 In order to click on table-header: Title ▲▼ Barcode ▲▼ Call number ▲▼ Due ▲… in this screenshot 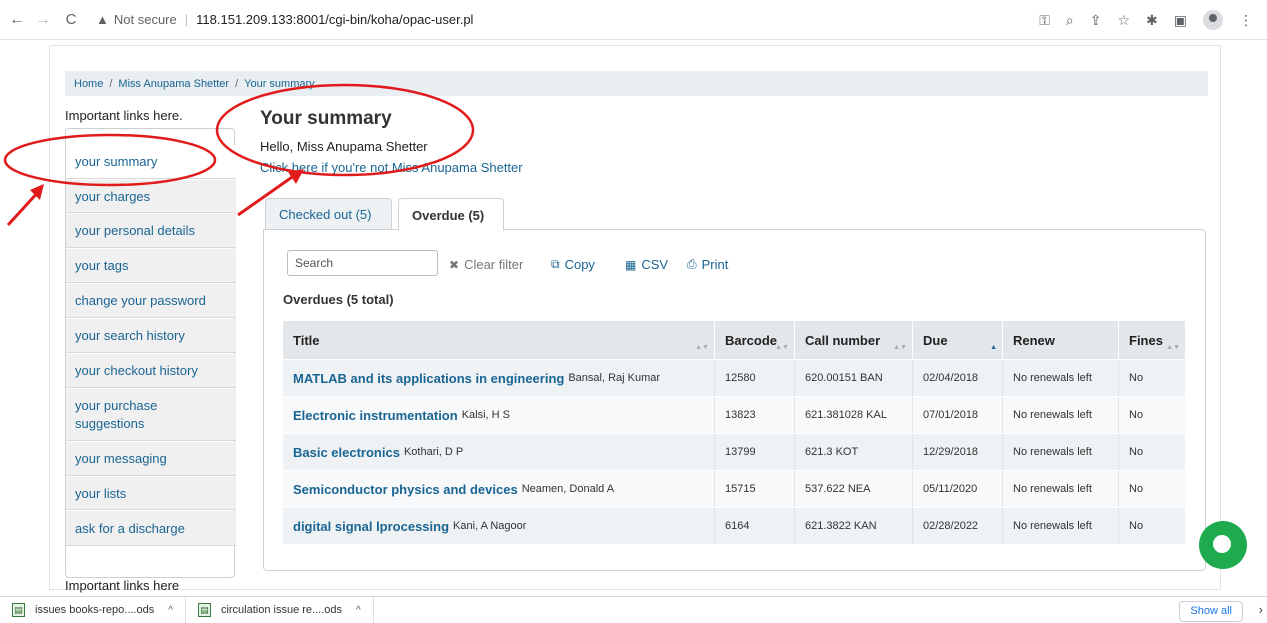, I will do `click(734, 340)`.